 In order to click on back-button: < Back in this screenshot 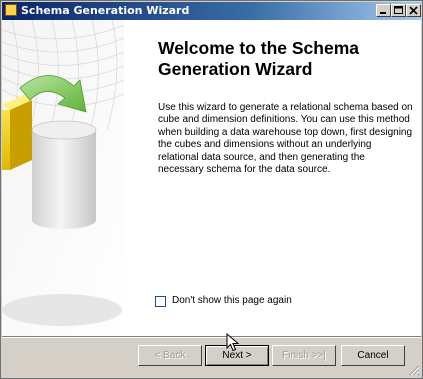, I will do `click(170, 355)`.